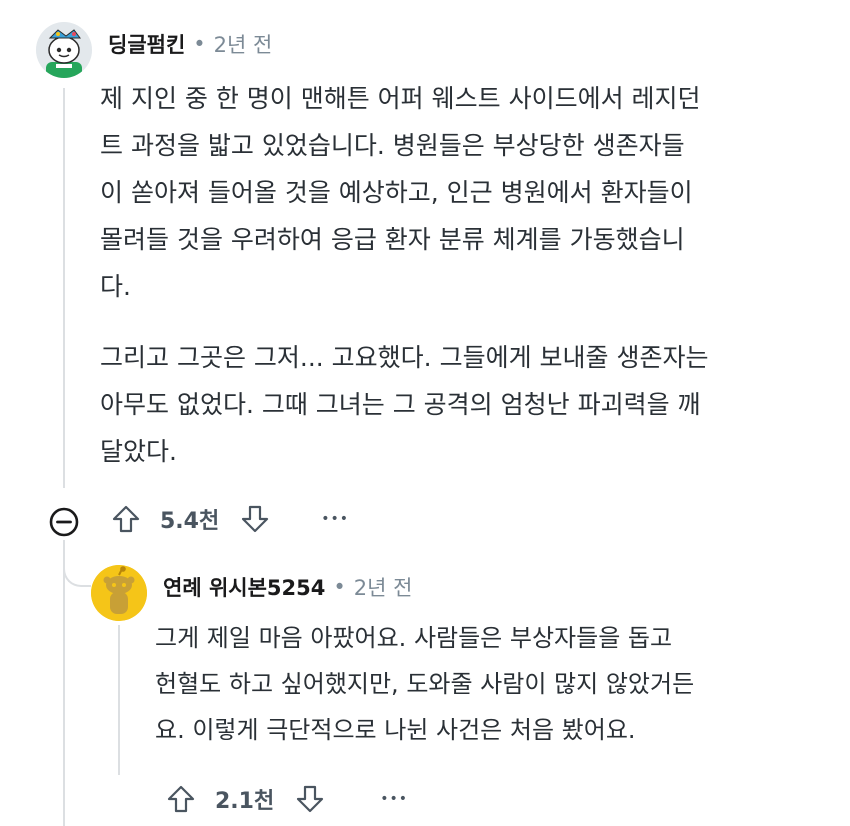 Image resolution: width=850 pixels, height=826 pixels. What do you see at coordinates (414, 638) in the screenshot?
I see `text-line: 그게 제일 마음 아팠어요. 사람들은 부상자들을 돕고` at bounding box center [414, 638].